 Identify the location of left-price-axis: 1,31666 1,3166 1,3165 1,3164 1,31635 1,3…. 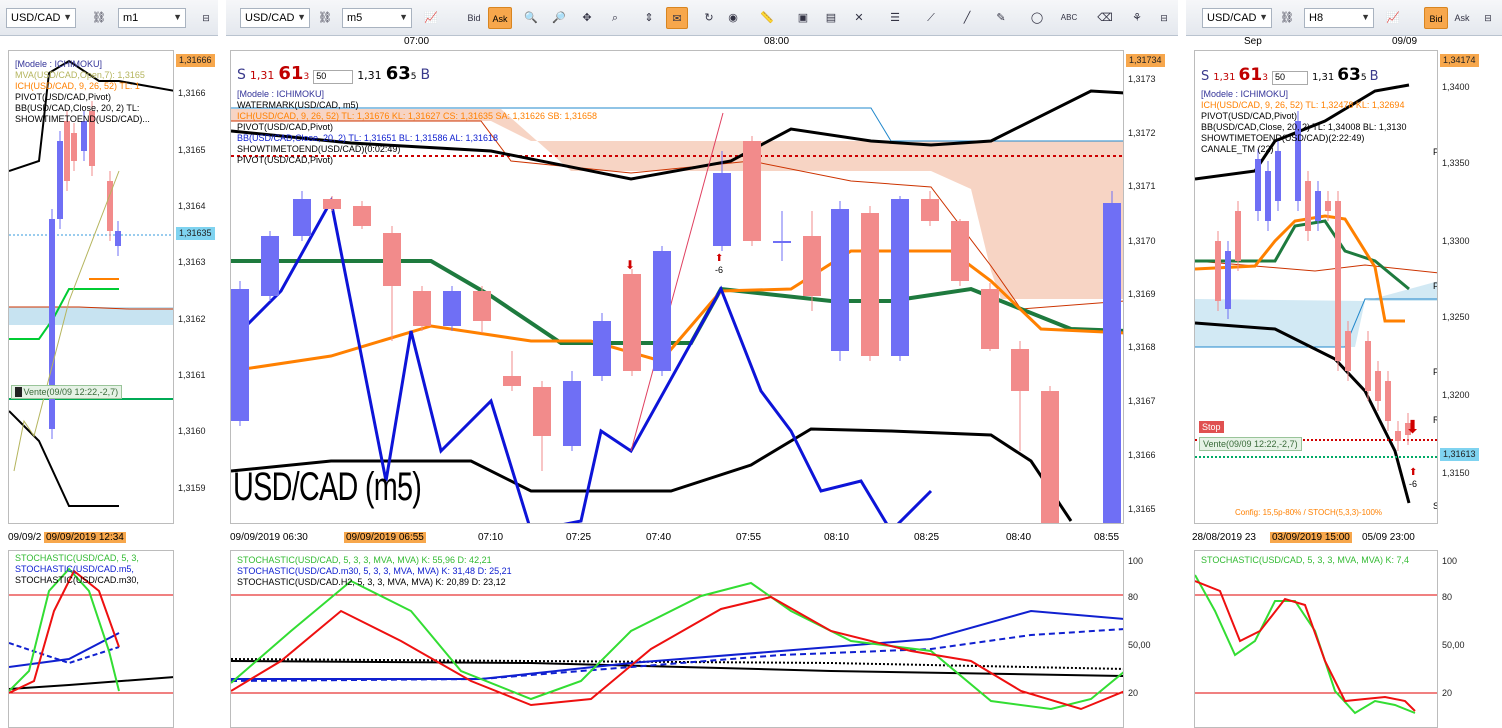
(196, 287).